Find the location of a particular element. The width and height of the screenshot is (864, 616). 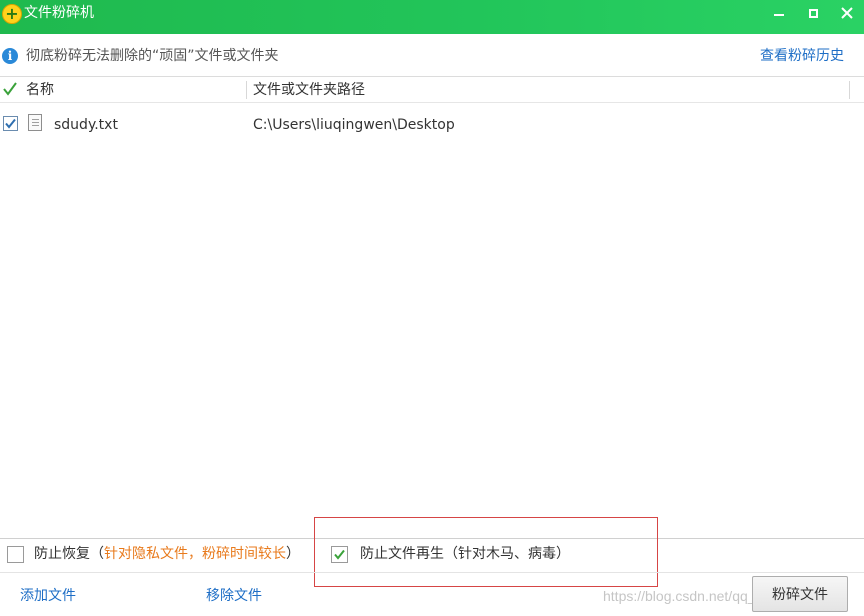

add-file-link: 添加文件 is located at coordinates (48, 596).